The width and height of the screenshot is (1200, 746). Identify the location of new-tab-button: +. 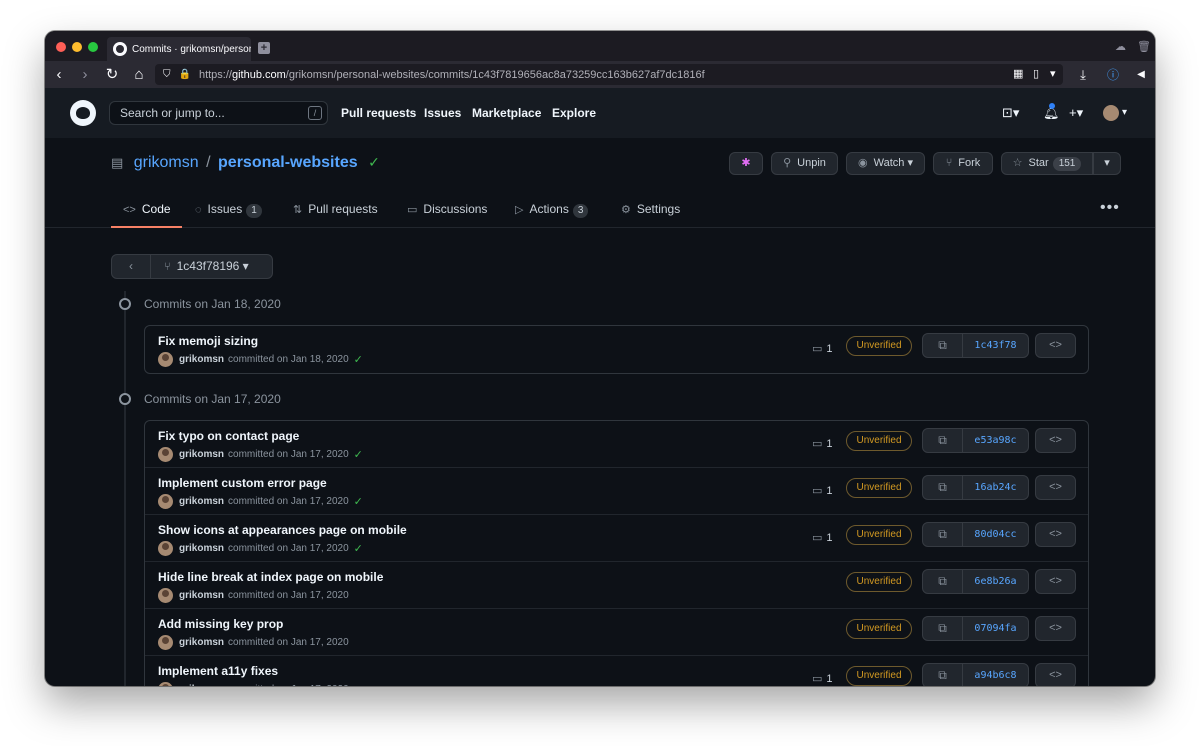
(264, 48).